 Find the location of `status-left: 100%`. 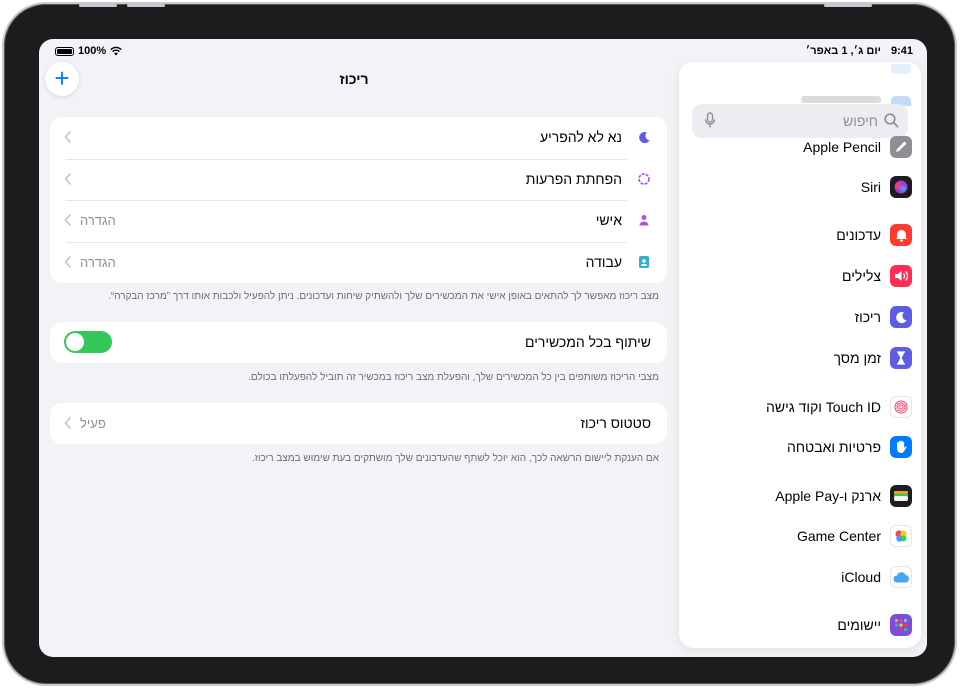

status-left: 100% is located at coordinates (88, 51).